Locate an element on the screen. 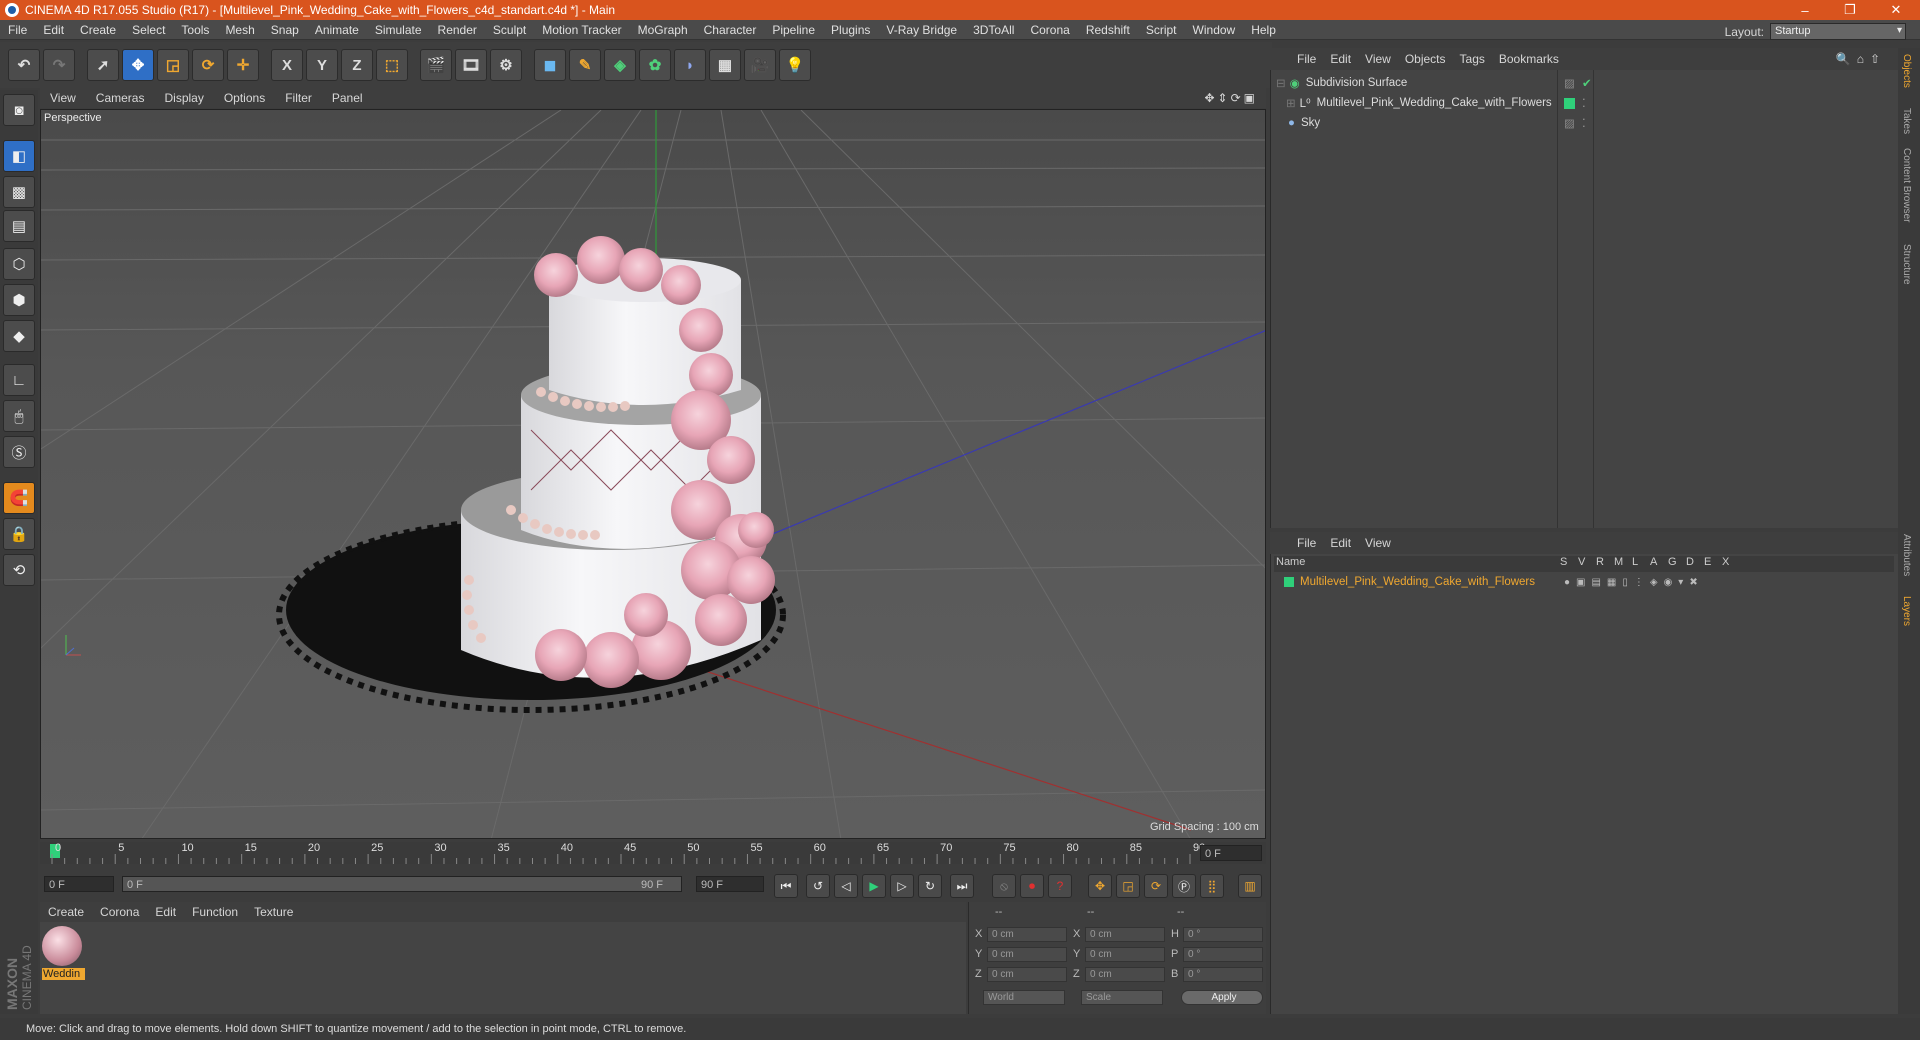 Image resolution: width=1920 pixels, height=1040 pixels. tab-layers: Layers is located at coordinates (1906, 611).